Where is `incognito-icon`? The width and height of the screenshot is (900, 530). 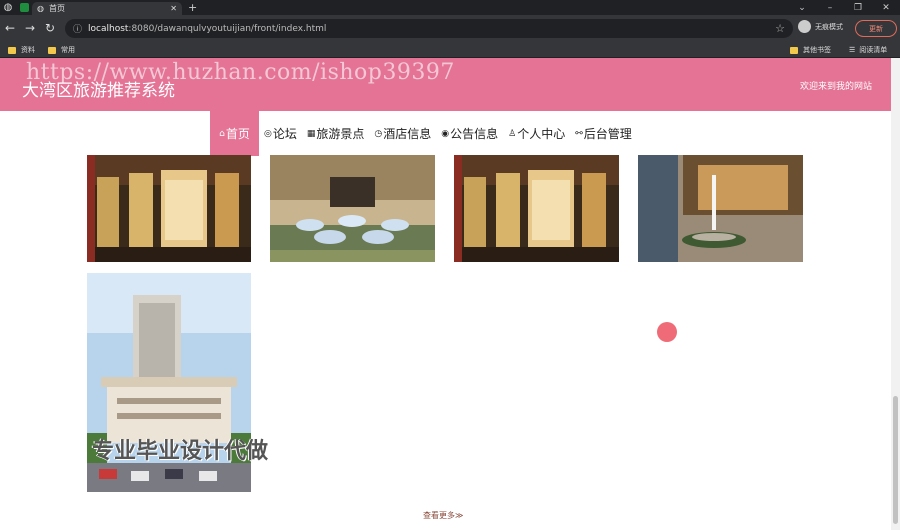 incognito-icon is located at coordinates (804, 26).